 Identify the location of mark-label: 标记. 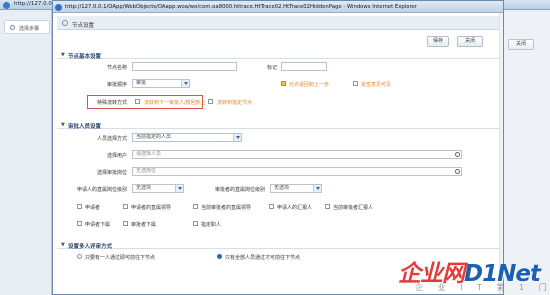
(271, 68).